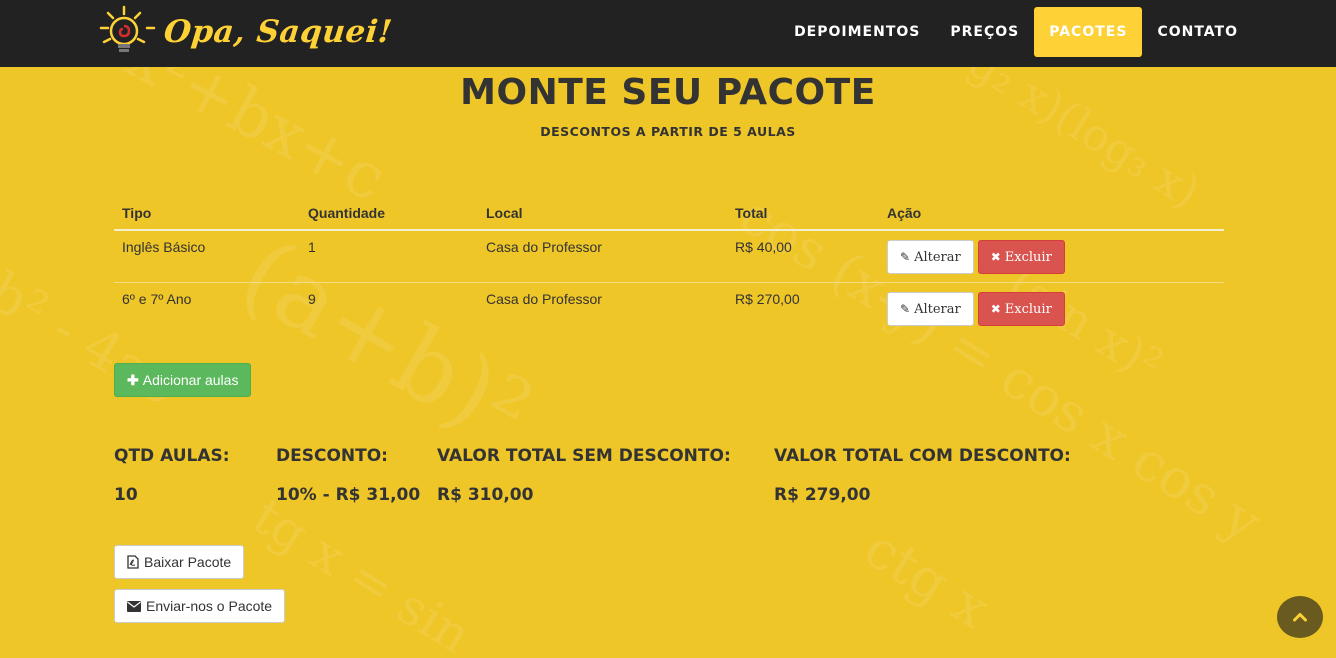 The width and height of the screenshot is (1336, 658). Describe the element at coordinates (126, 495) in the screenshot. I see `qtd-aulas-value: 10` at that location.